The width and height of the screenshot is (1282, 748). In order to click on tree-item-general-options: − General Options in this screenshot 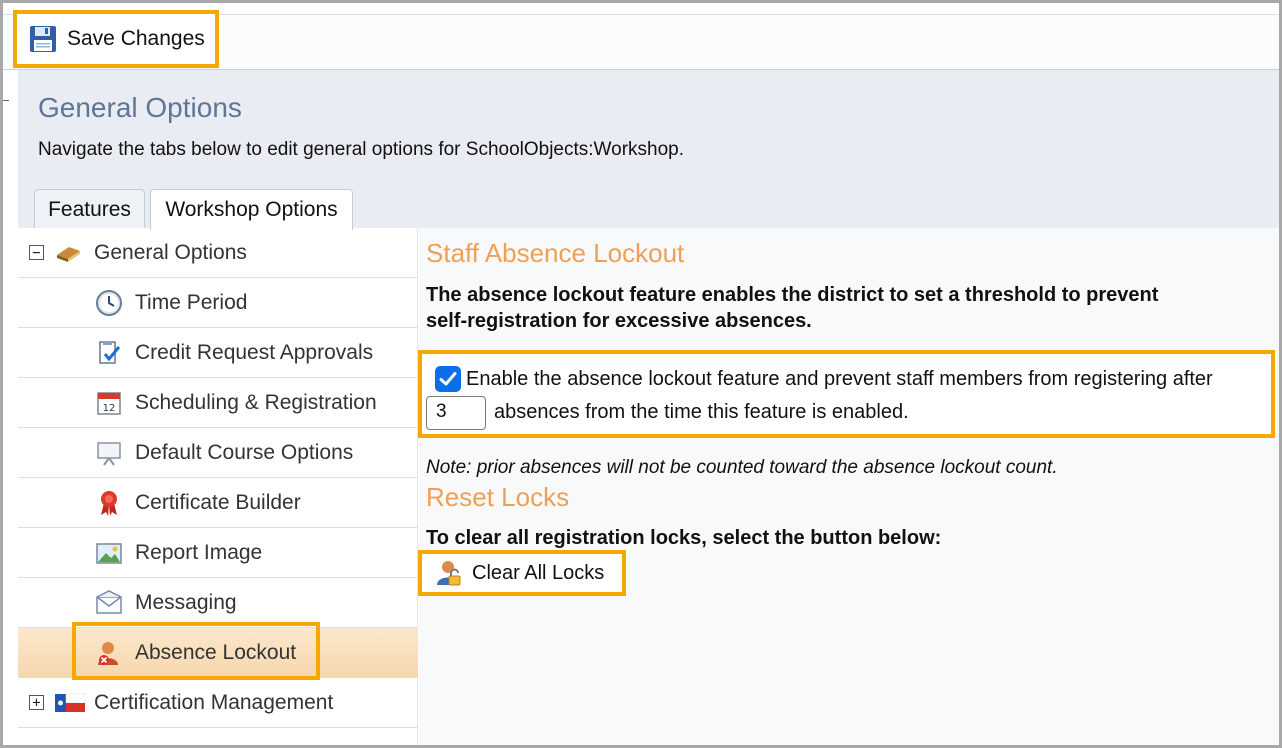, I will do `click(218, 253)`.